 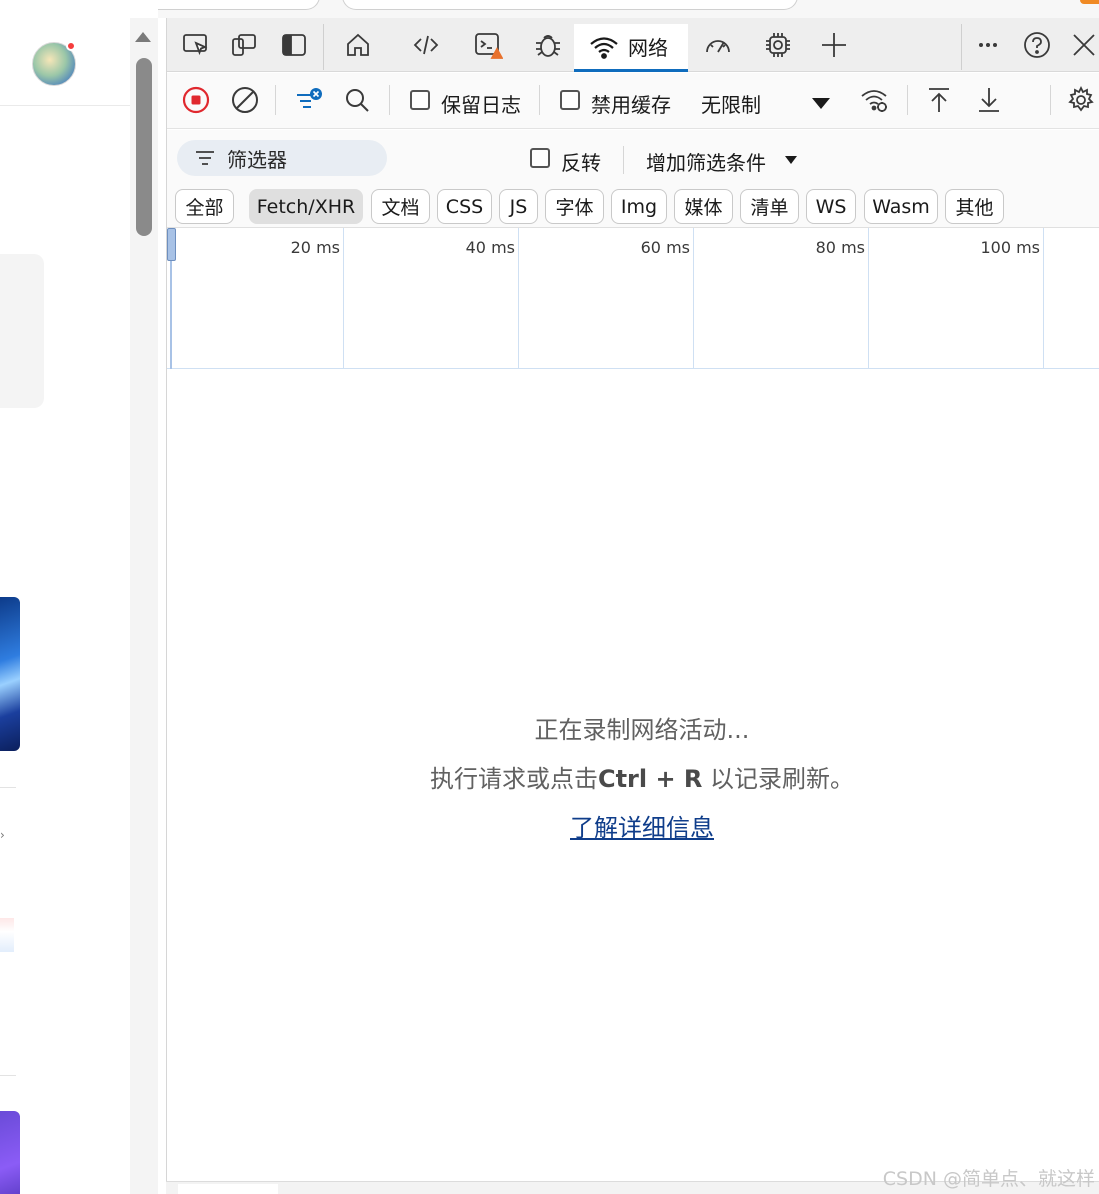 I want to click on notification-dot, so click(x=71, y=46).